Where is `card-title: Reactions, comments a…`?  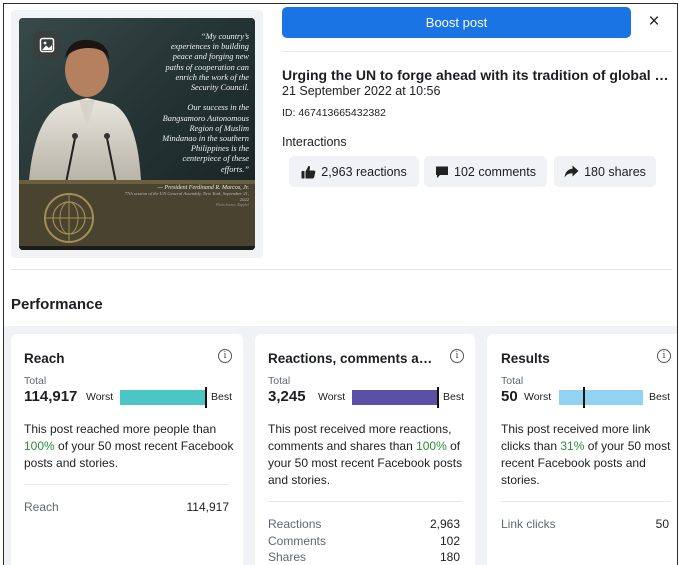 card-title: Reactions, comments a… is located at coordinates (350, 358).